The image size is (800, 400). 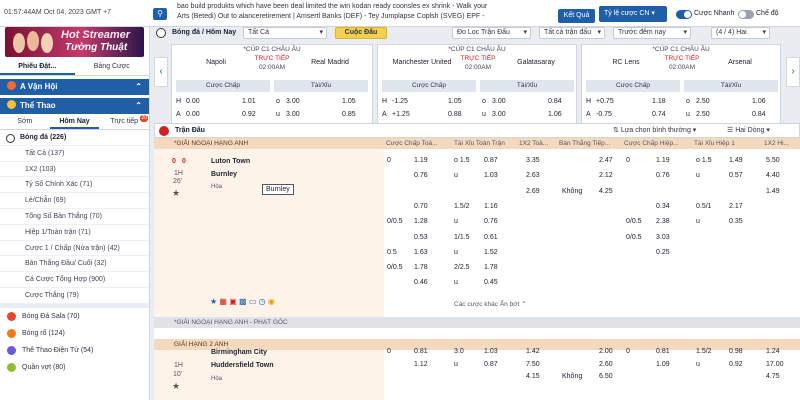 What do you see at coordinates (490, 304) in the screenshot?
I see `more-bets-toggle: Các cược khác Ẩn bớt ⌃` at bounding box center [490, 304].